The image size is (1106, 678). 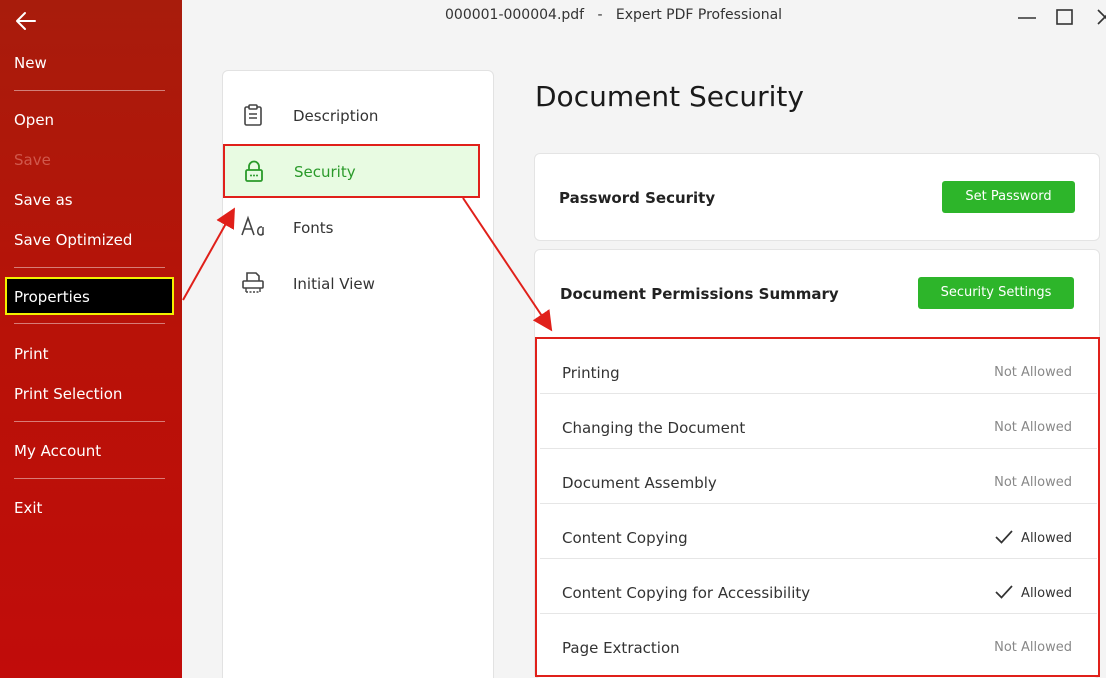 I want to click on permission-row: Changing the Document Not Allowed, so click(x=818, y=421).